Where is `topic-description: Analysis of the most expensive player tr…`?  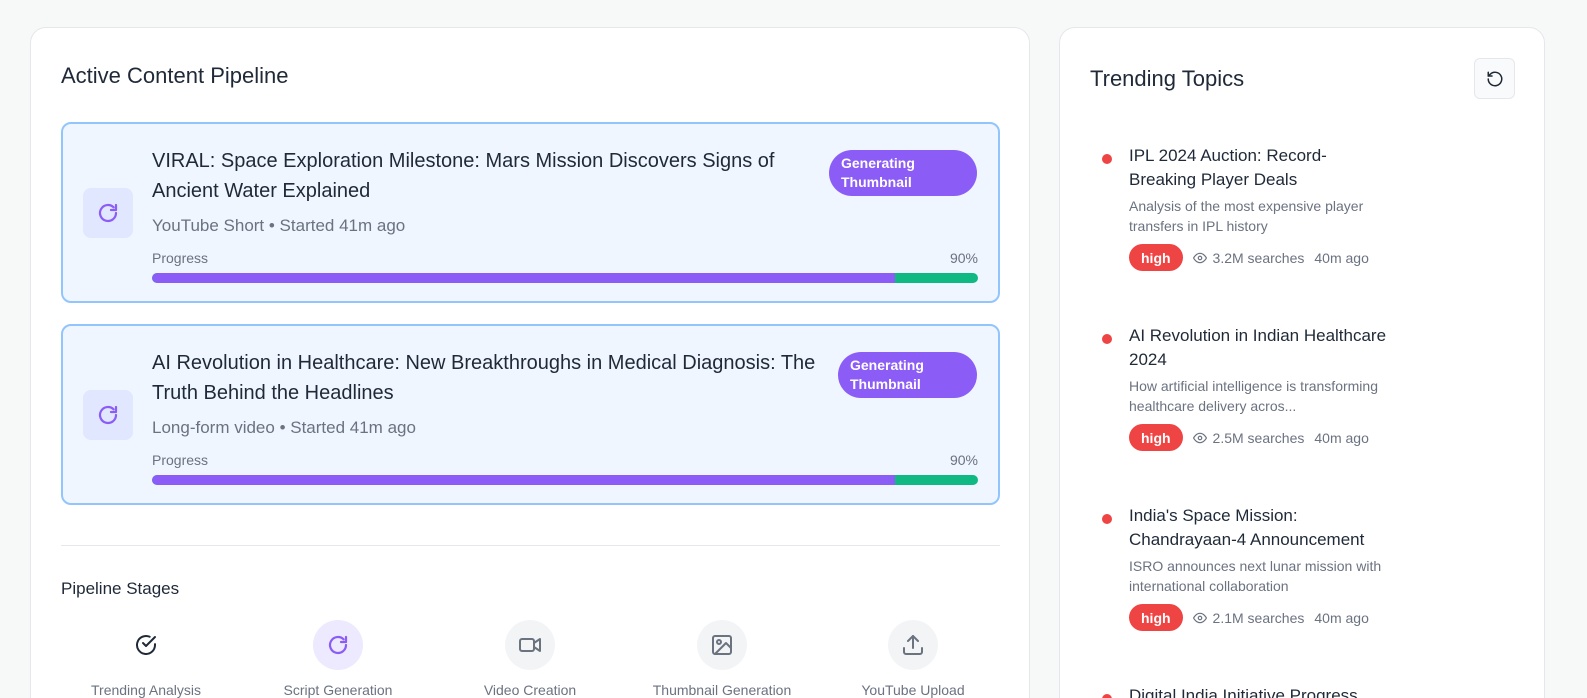 topic-description: Analysis of the most expensive player tr… is located at coordinates (1246, 216).